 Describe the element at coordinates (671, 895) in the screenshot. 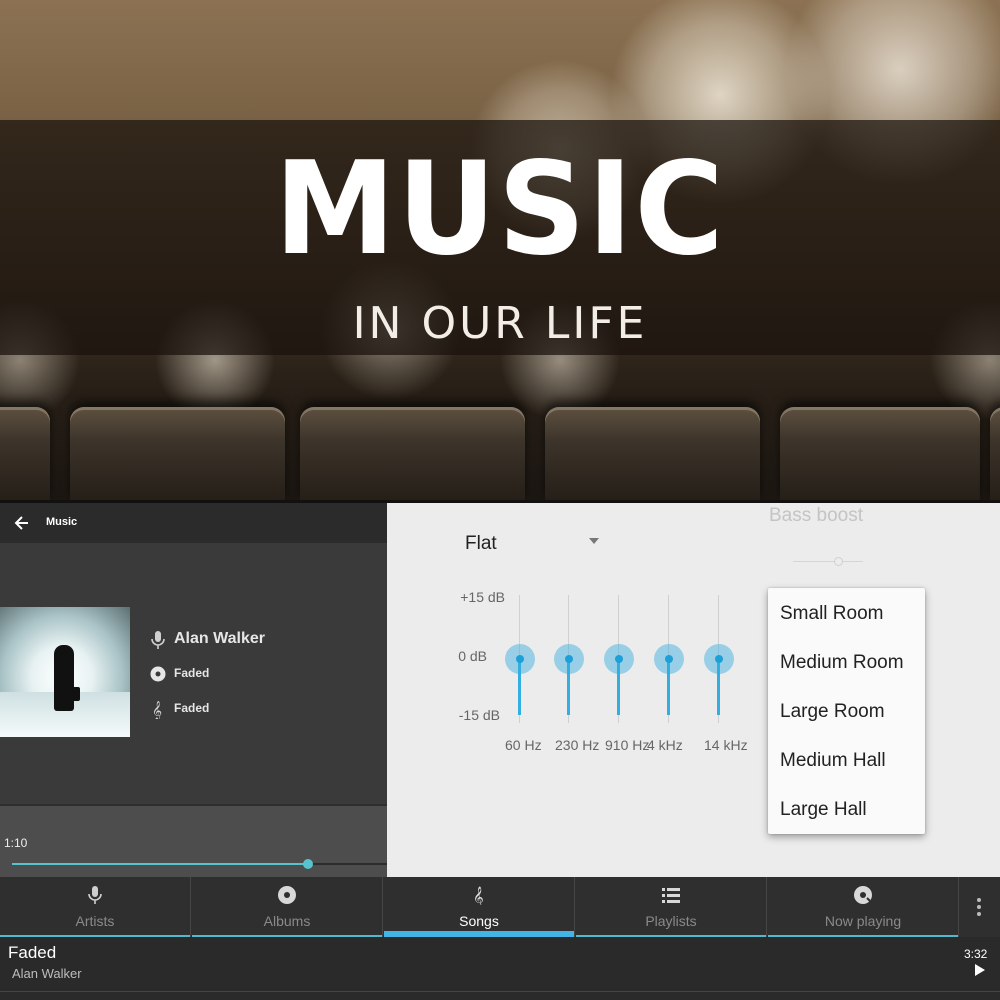

I see `list-icon` at that location.